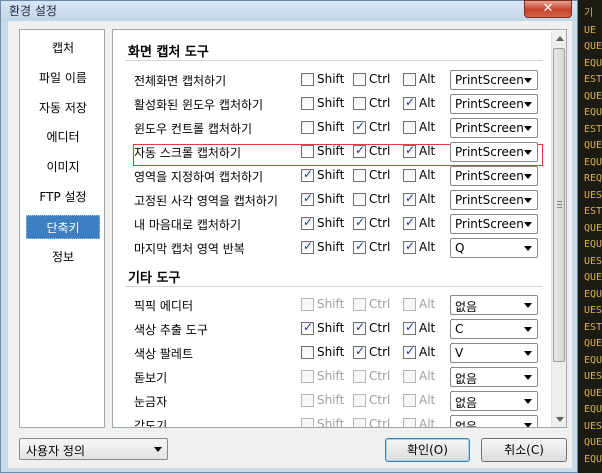 This screenshot has height=473, width=602. I want to click on ok-button: 확인(O), so click(427, 450).